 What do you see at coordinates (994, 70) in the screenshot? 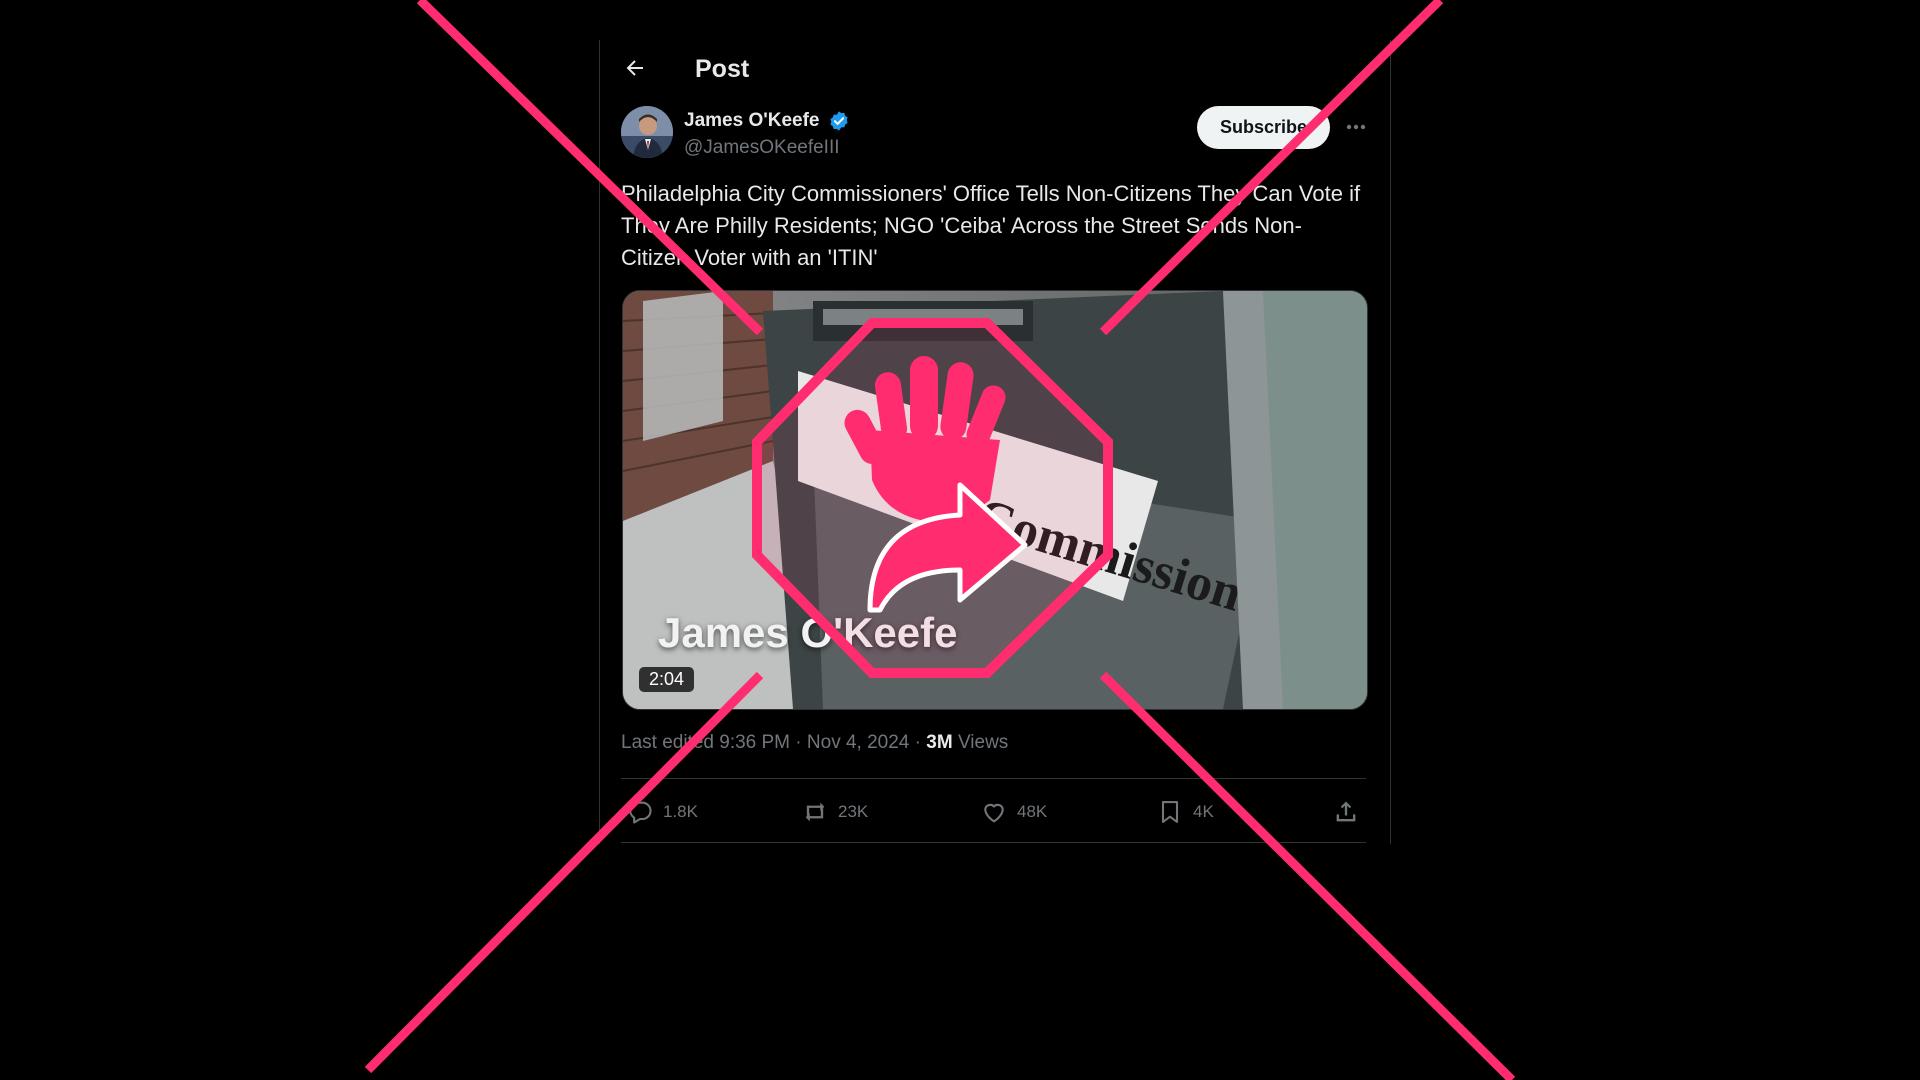
I see `post-header: Post` at bounding box center [994, 70].